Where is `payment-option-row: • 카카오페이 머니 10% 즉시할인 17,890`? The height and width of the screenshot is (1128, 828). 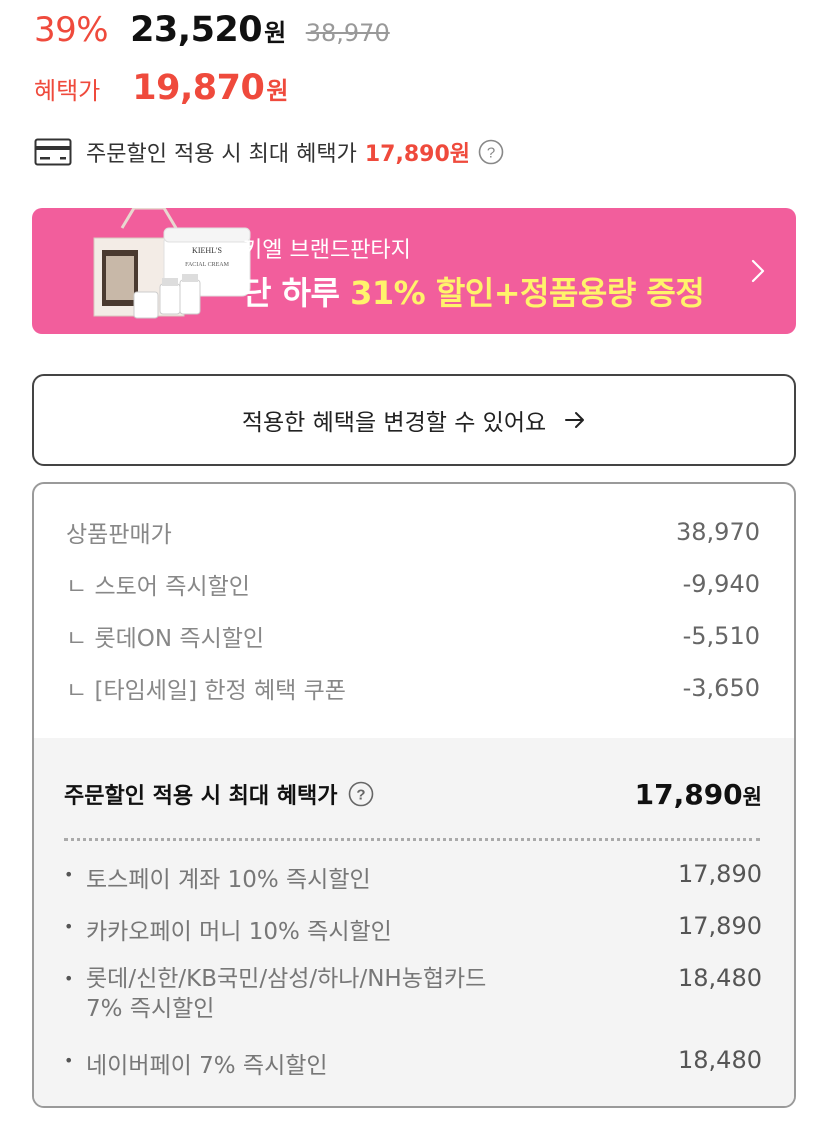
payment-option-row: • 카카오페이 머니 10% 즉시할인 17,890 is located at coordinates (413, 929).